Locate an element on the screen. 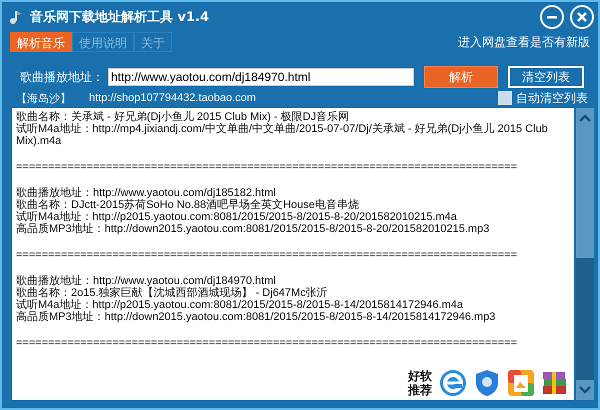 The width and height of the screenshot is (600, 410). result-line: 歌曲名称：2o15.独家巨献【沈城西部酒城现场】 - Dj647Mc张沂 is located at coordinates (172, 293).